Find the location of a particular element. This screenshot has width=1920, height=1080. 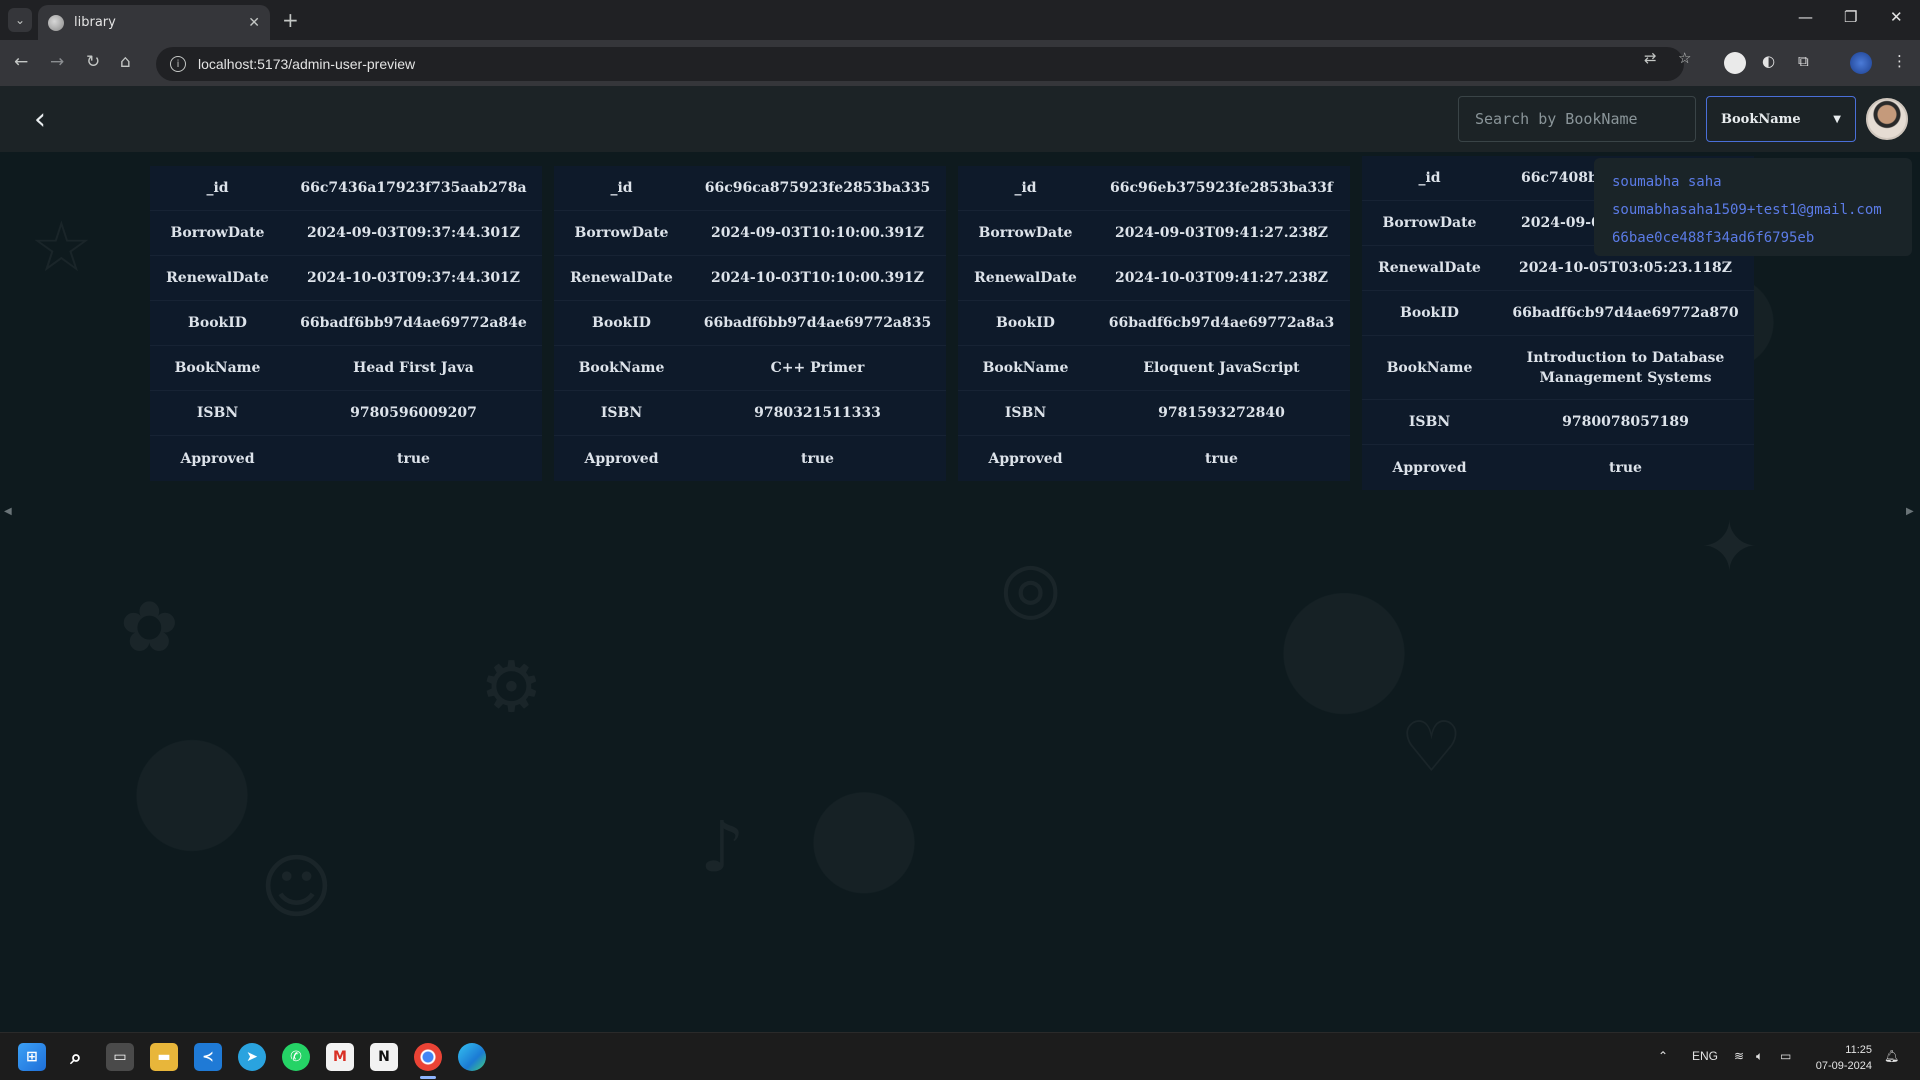

field-value: 66c96eb375923fe2853ba33f is located at coordinates (1221, 188).